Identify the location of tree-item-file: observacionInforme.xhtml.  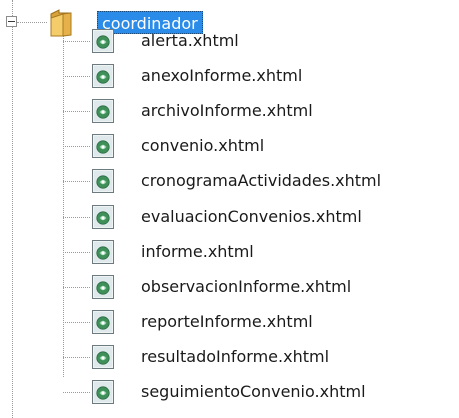
(261, 287).